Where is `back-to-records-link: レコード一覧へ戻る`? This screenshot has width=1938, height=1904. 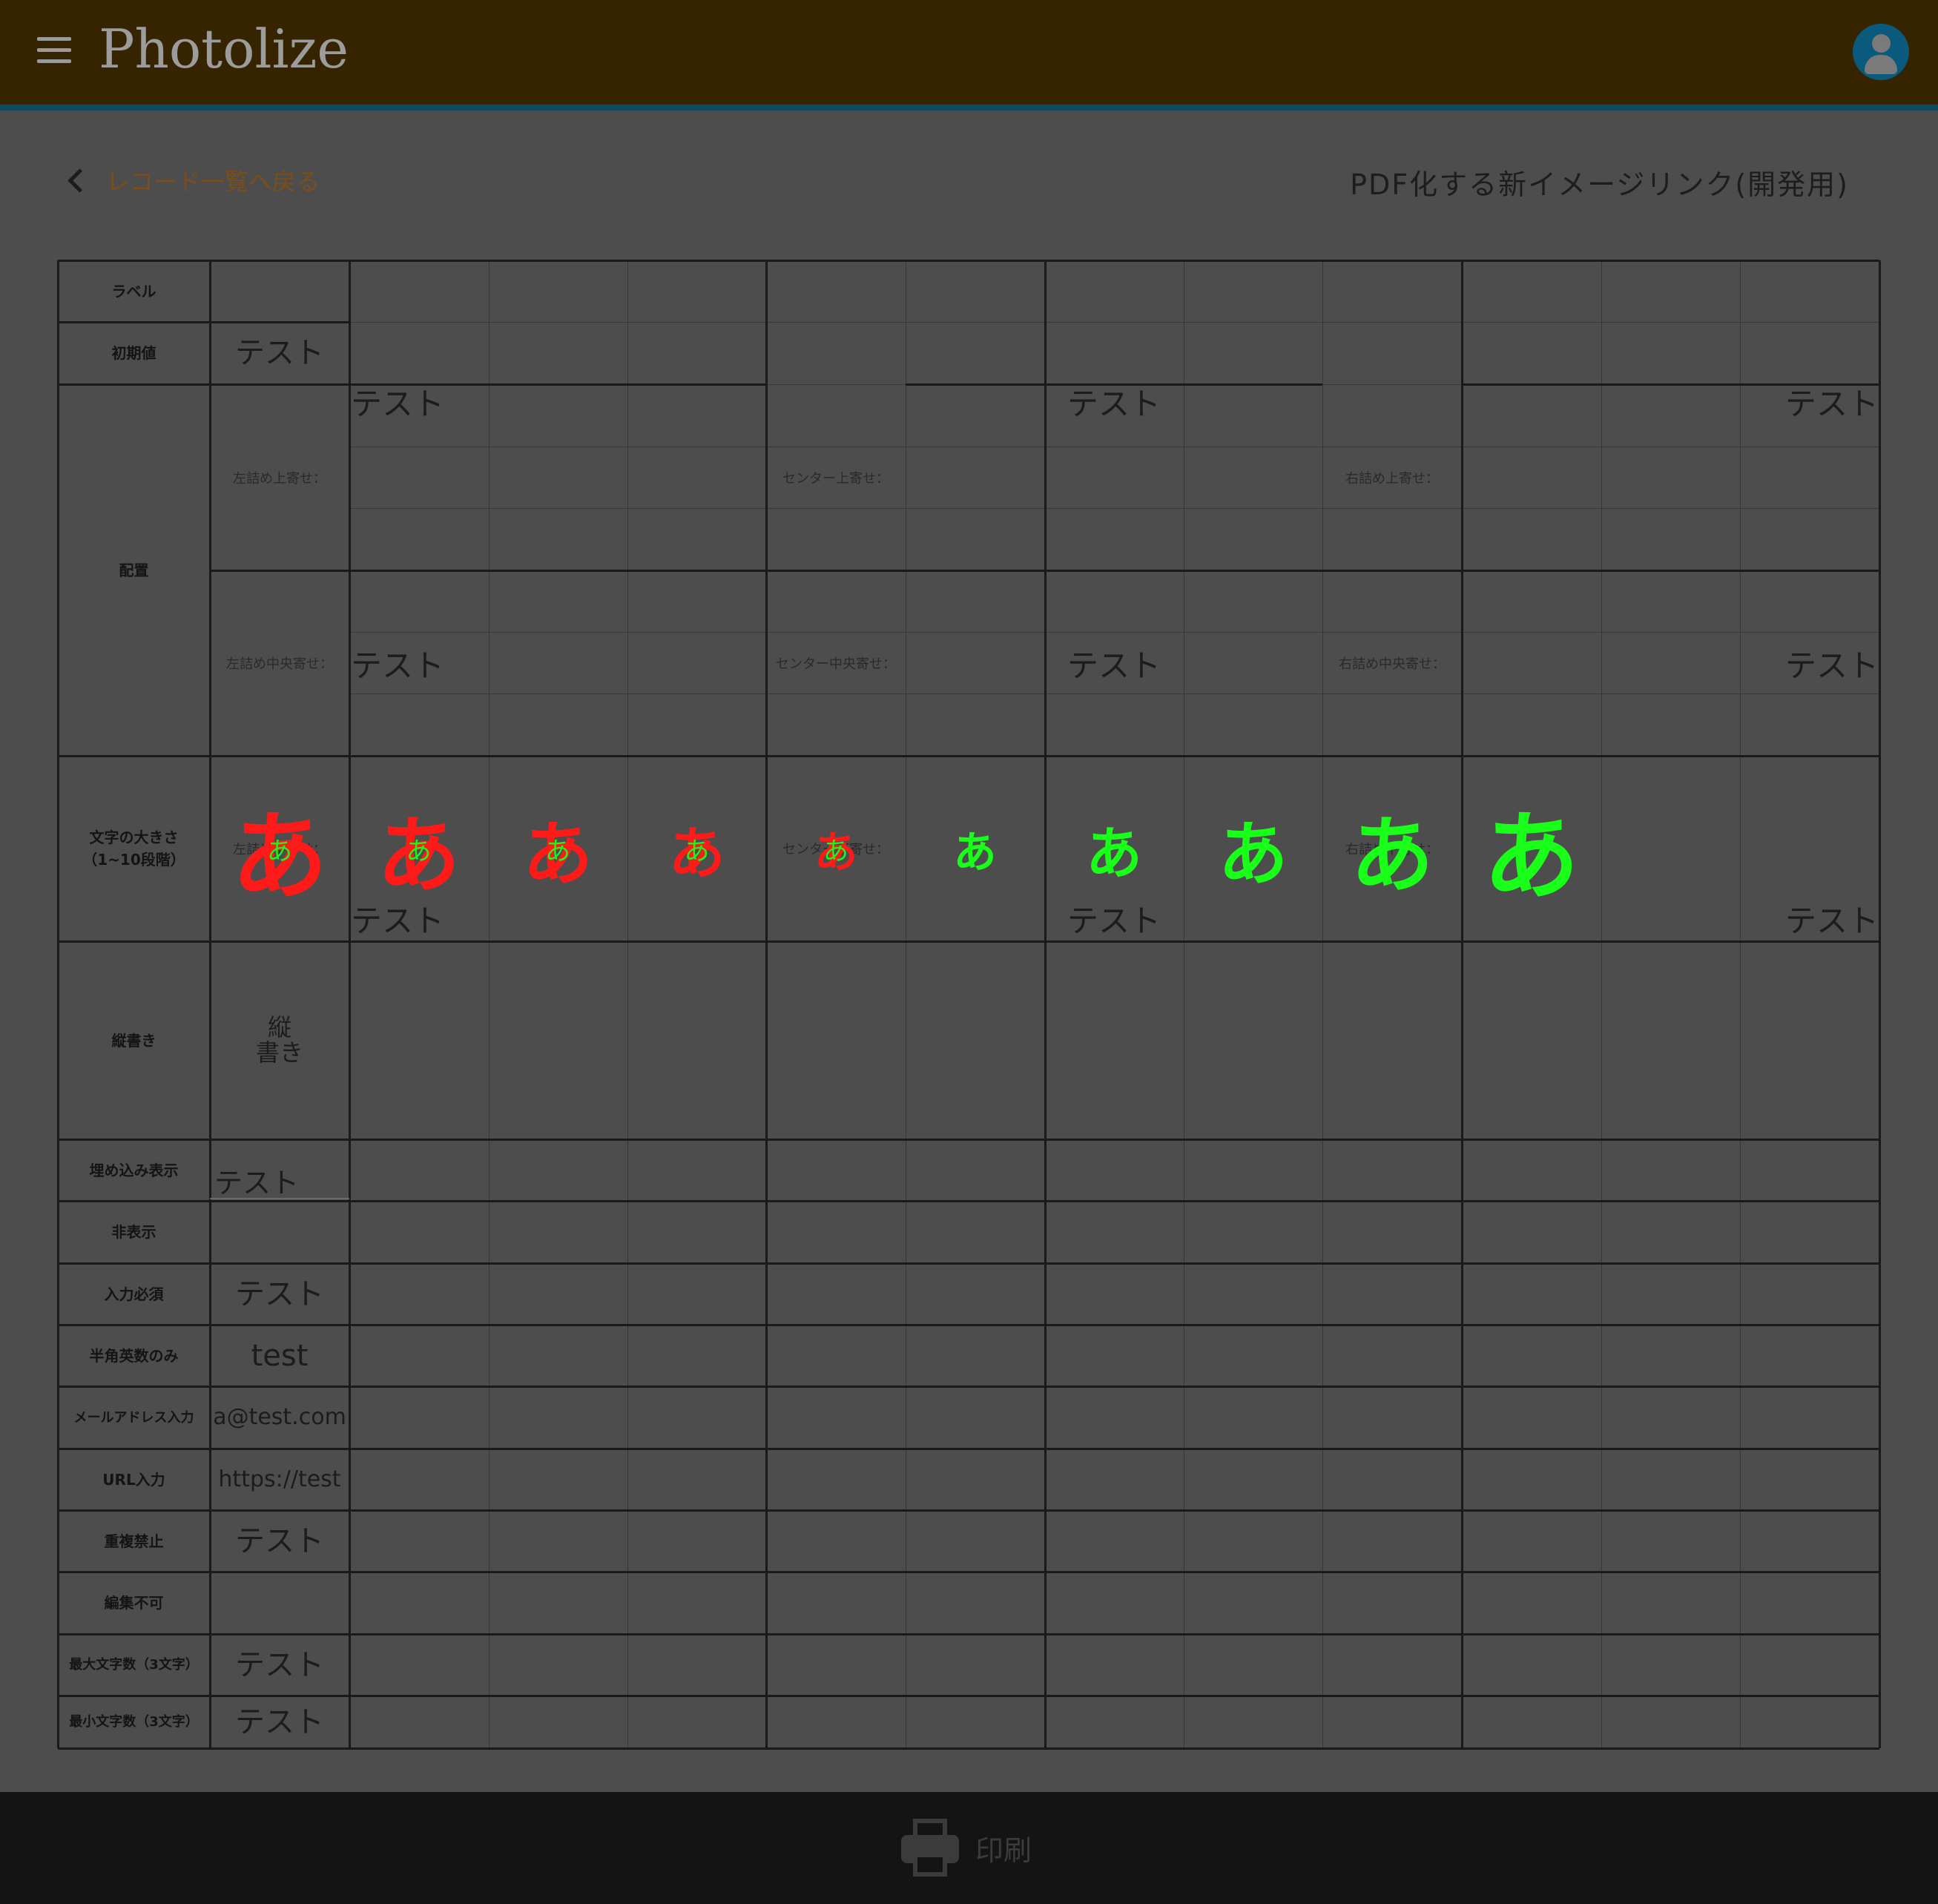
back-to-records-link: レコード一覧へ戻る is located at coordinates (193, 180).